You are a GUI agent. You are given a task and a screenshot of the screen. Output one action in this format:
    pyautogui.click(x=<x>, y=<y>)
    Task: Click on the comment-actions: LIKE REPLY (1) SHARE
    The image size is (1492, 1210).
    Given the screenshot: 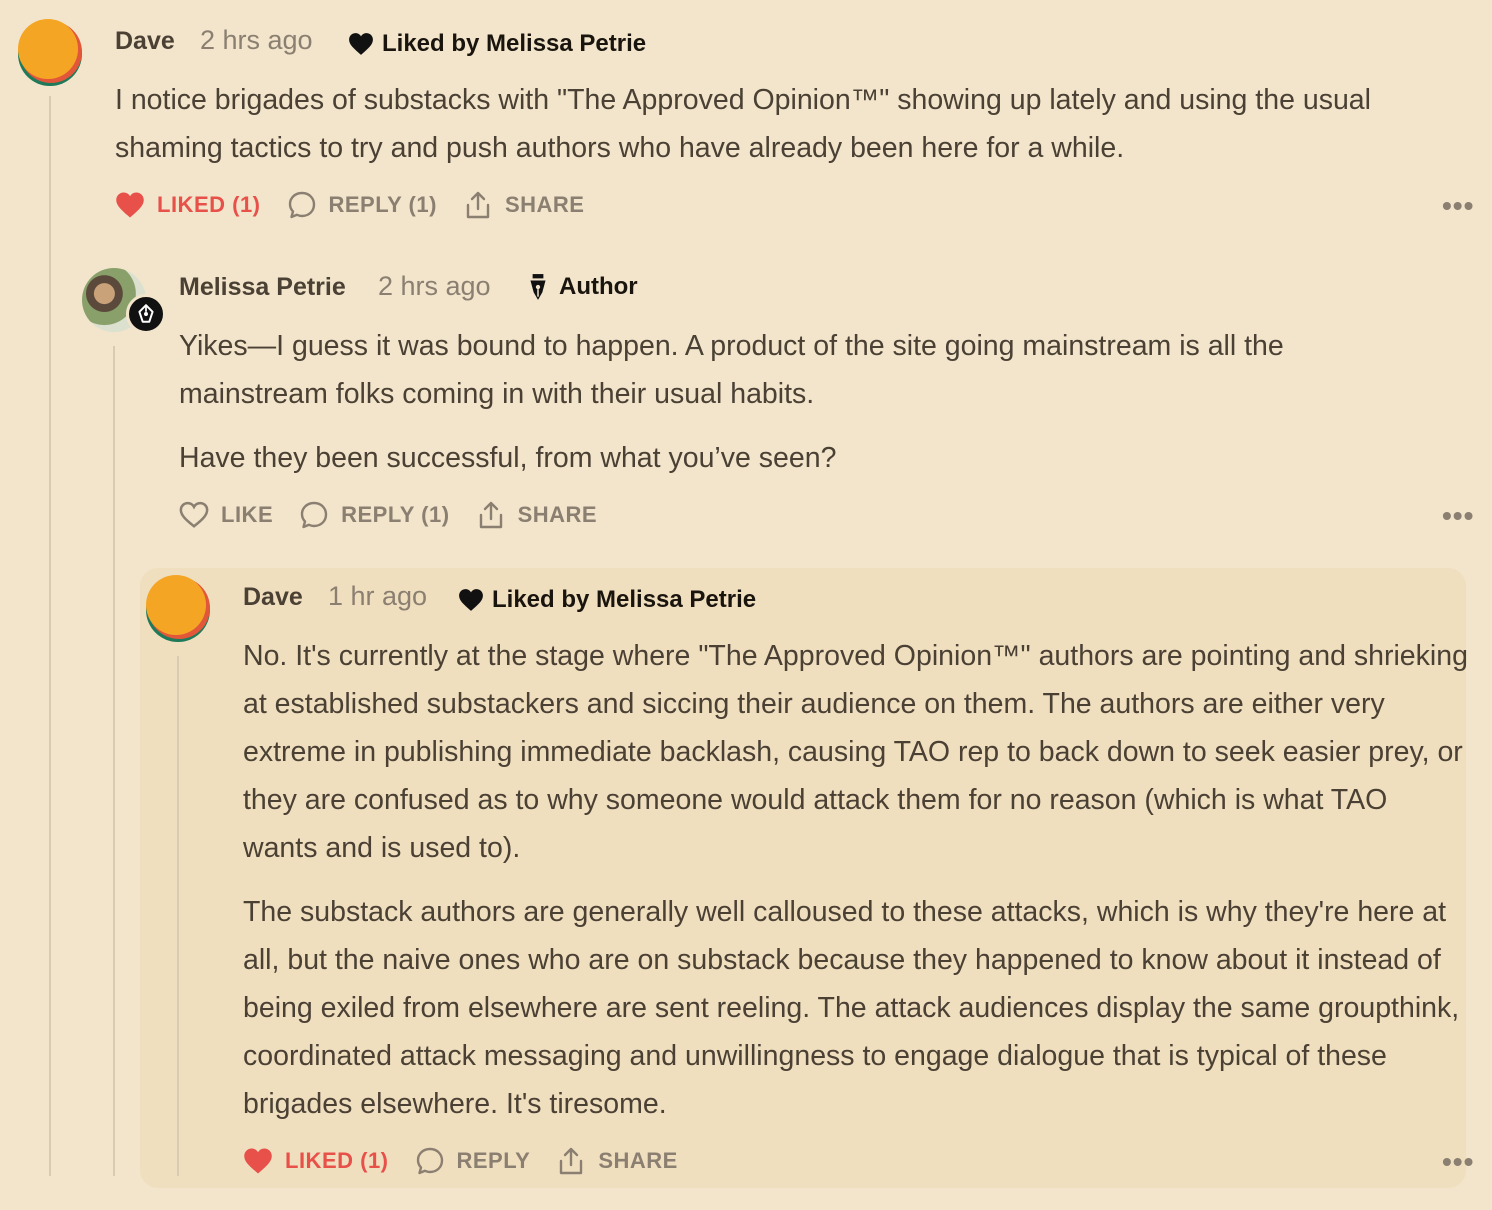 What is the action you would take?
    pyautogui.click(x=401, y=515)
    